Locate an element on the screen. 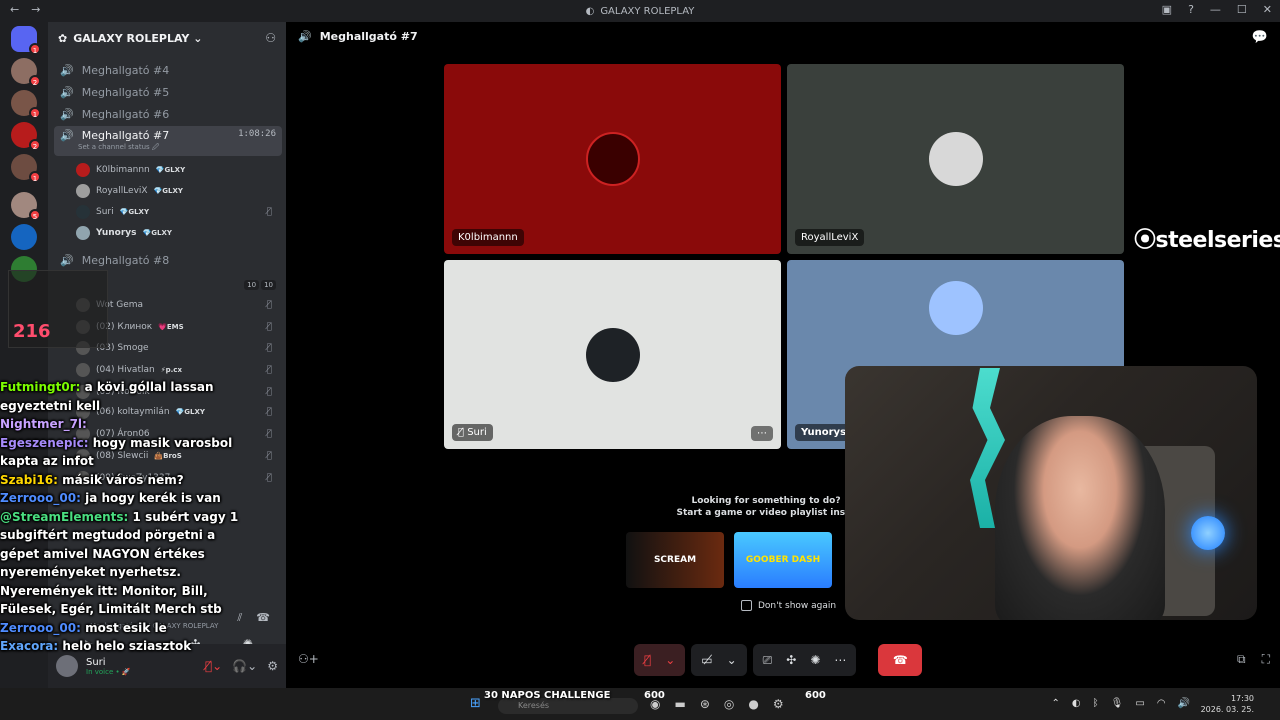 The height and width of the screenshot is (720, 1280). participant-tile: K0lbimannn is located at coordinates (612, 159).